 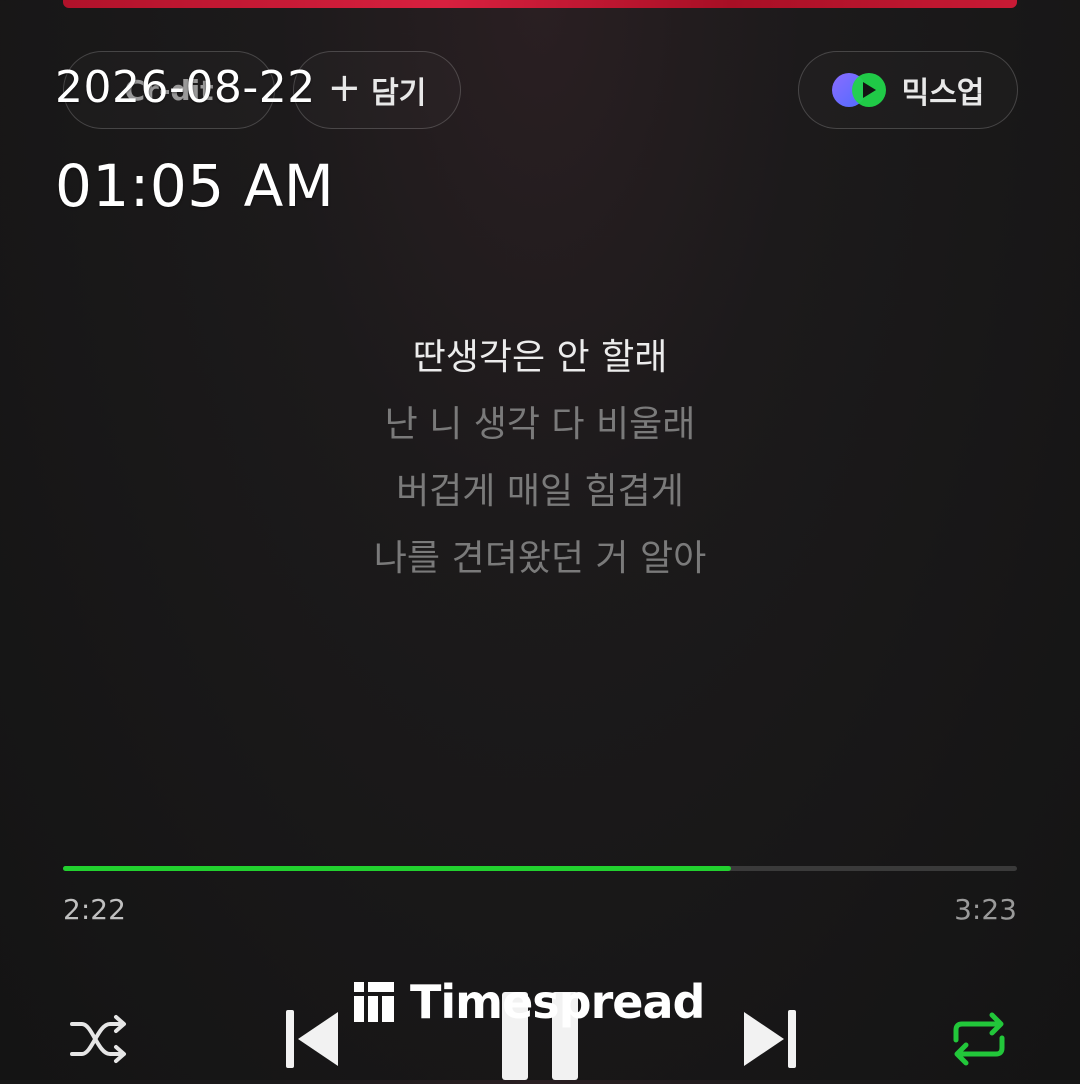 I want to click on add-to-playlist-button: + 담기, so click(x=377, y=90).